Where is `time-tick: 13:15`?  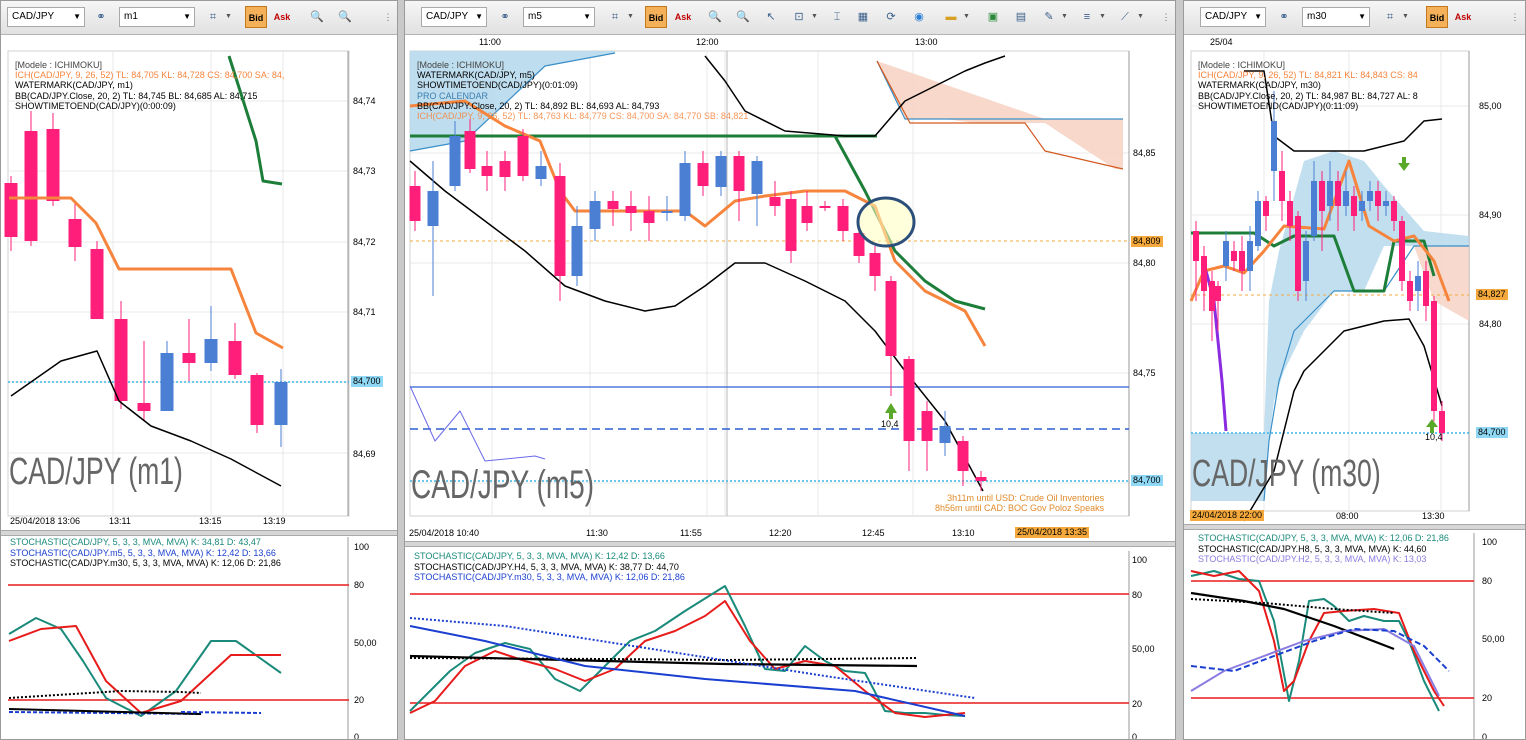 time-tick: 13:15 is located at coordinates (210, 521).